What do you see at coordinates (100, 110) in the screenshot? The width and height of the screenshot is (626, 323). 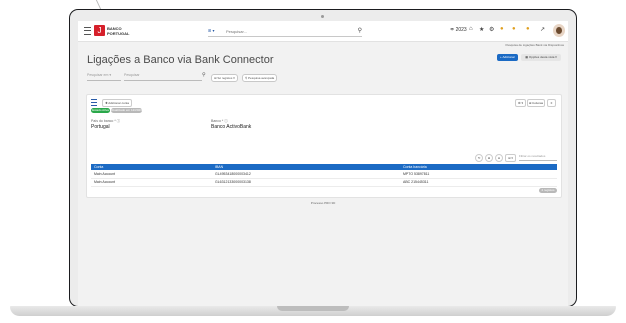 I see `status-badge: Estado Ativa` at bounding box center [100, 110].